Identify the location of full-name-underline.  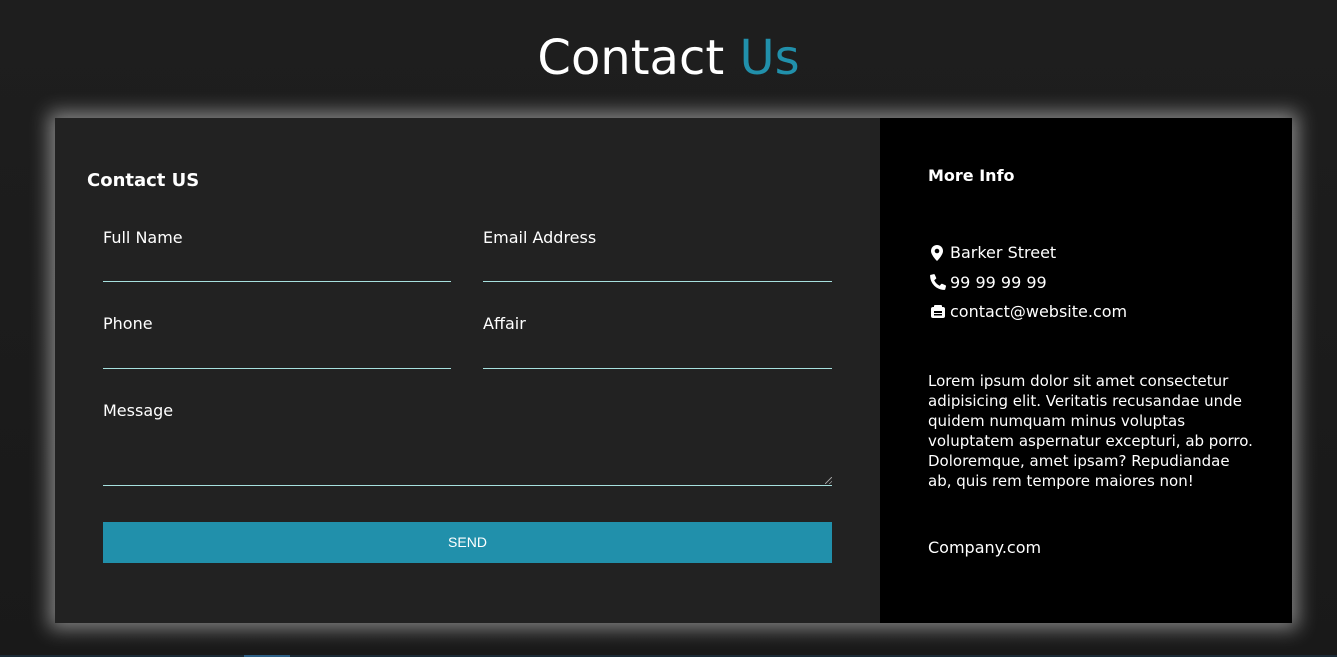
(277, 281).